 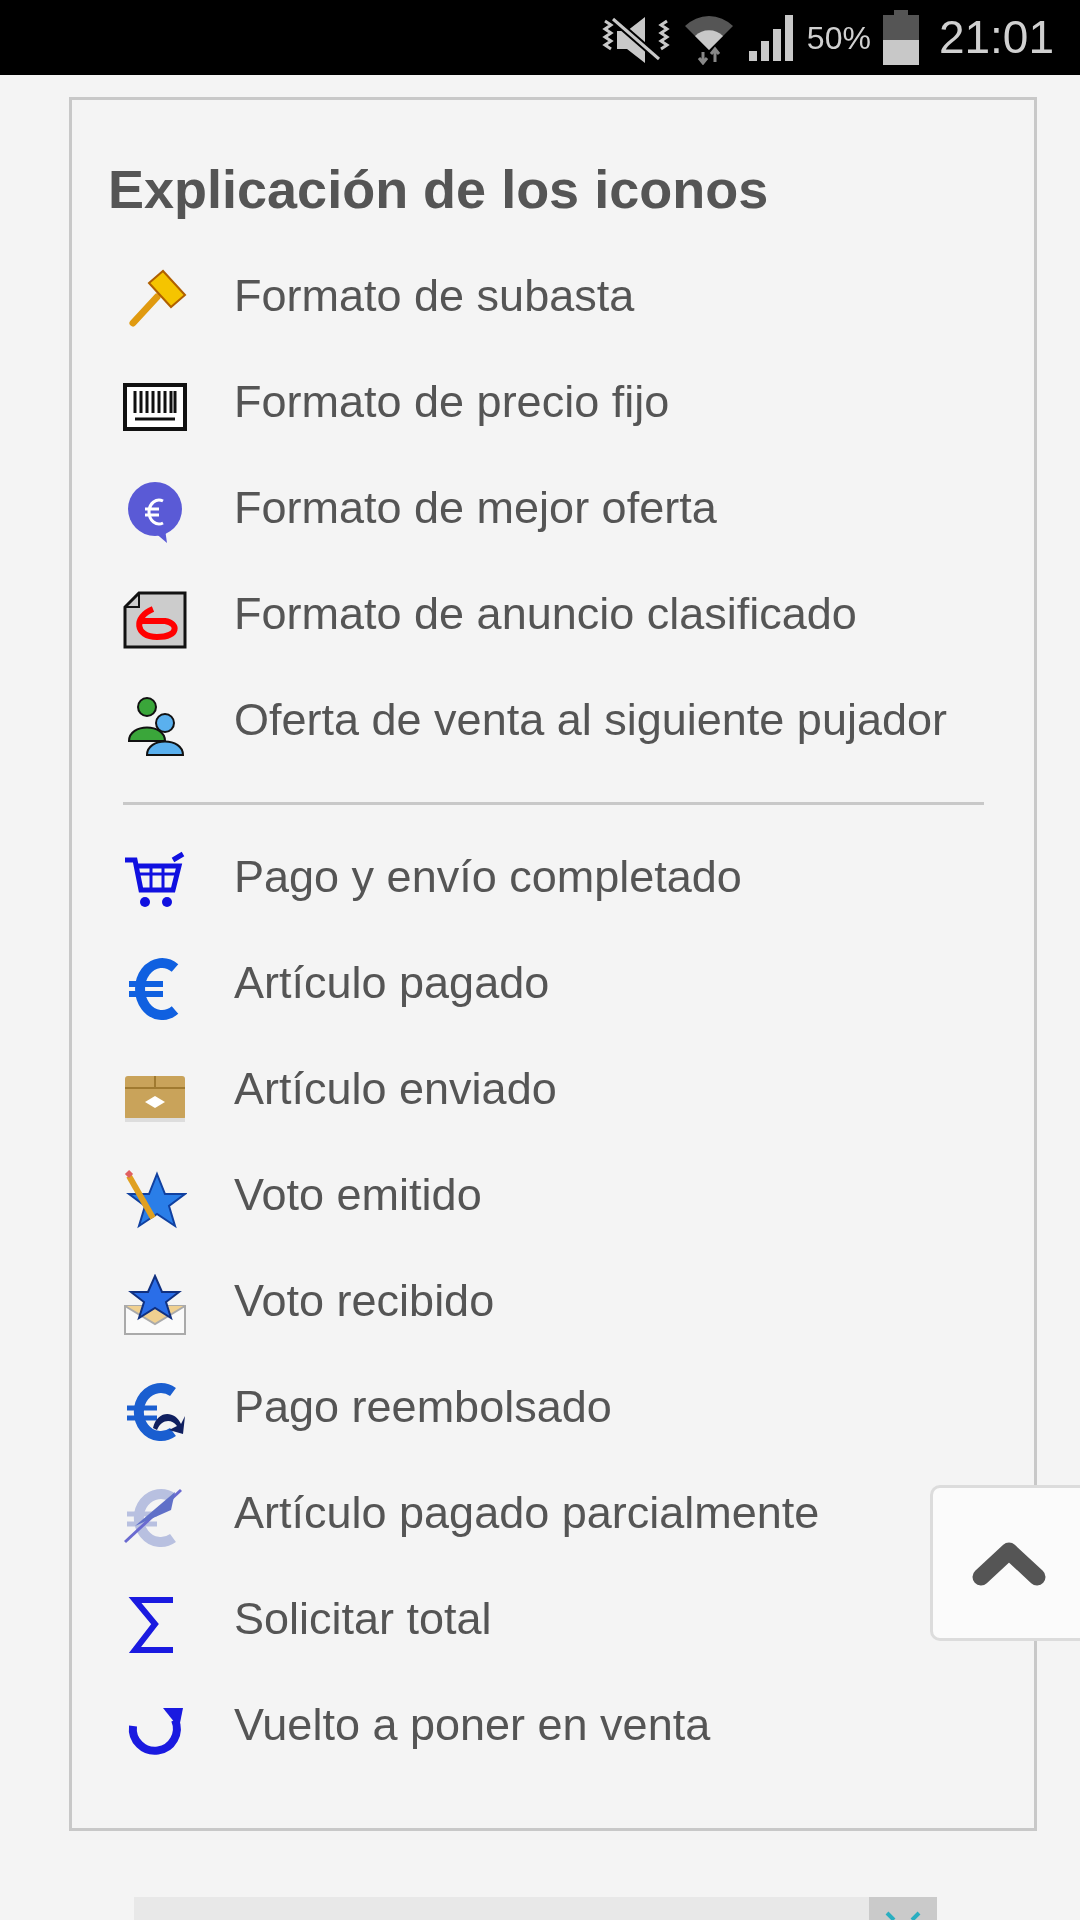 What do you see at coordinates (395, 1089) in the screenshot?
I see `legend-label: Artículo enviado` at bounding box center [395, 1089].